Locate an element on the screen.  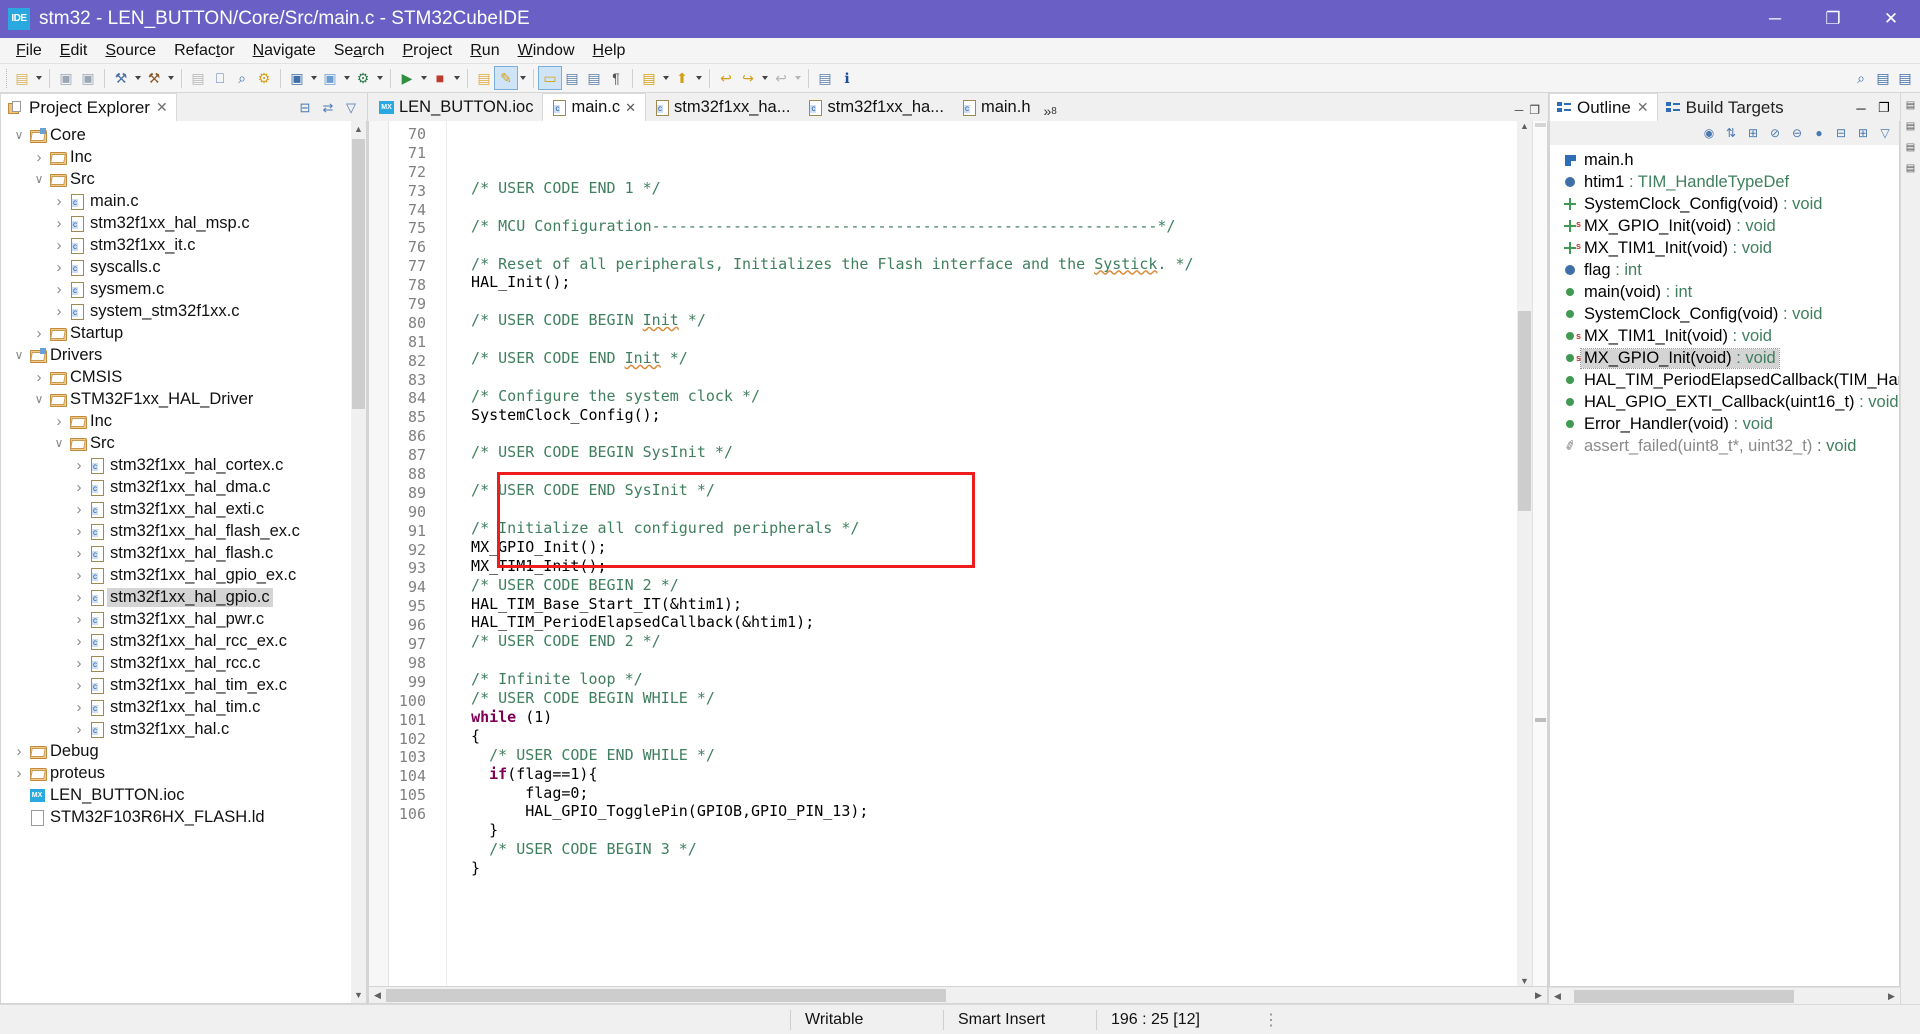
link-with-editor-icon: ⇄ is located at coordinates (328, 108).